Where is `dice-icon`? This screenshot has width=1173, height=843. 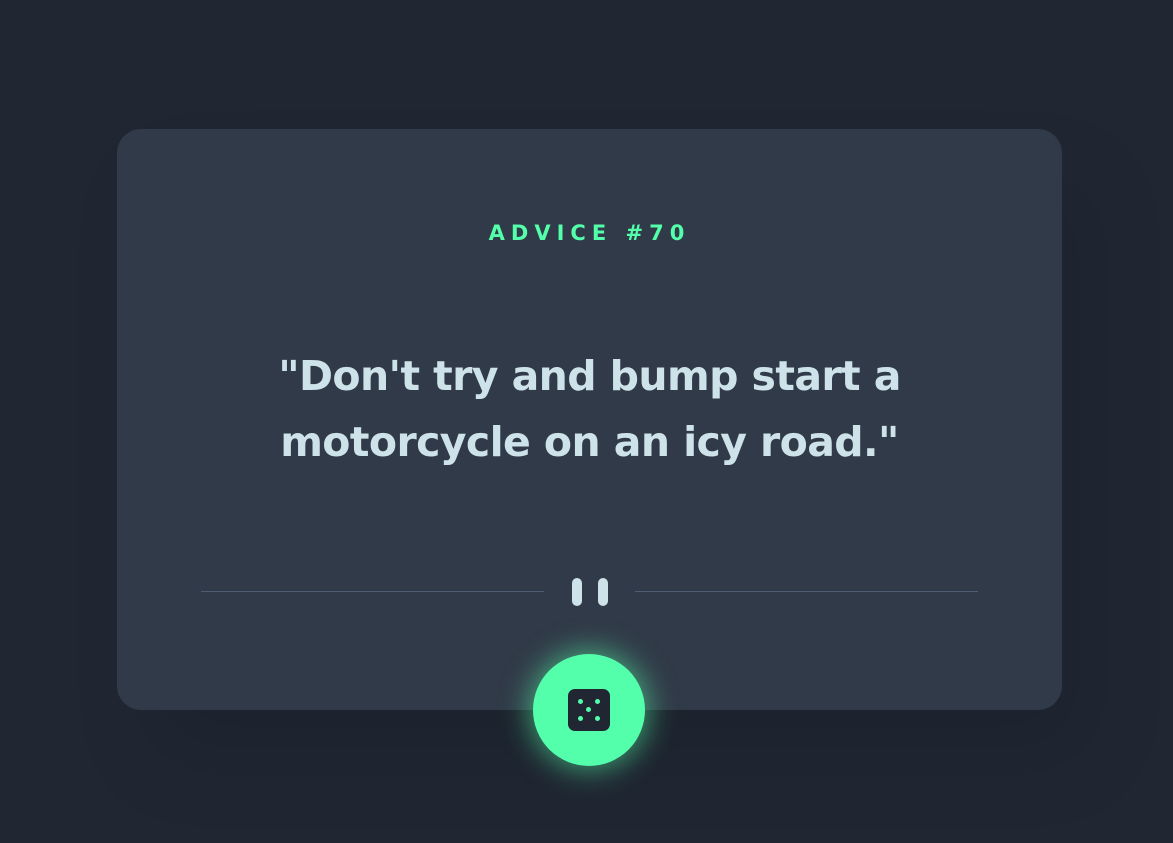
dice-icon is located at coordinates (589, 710).